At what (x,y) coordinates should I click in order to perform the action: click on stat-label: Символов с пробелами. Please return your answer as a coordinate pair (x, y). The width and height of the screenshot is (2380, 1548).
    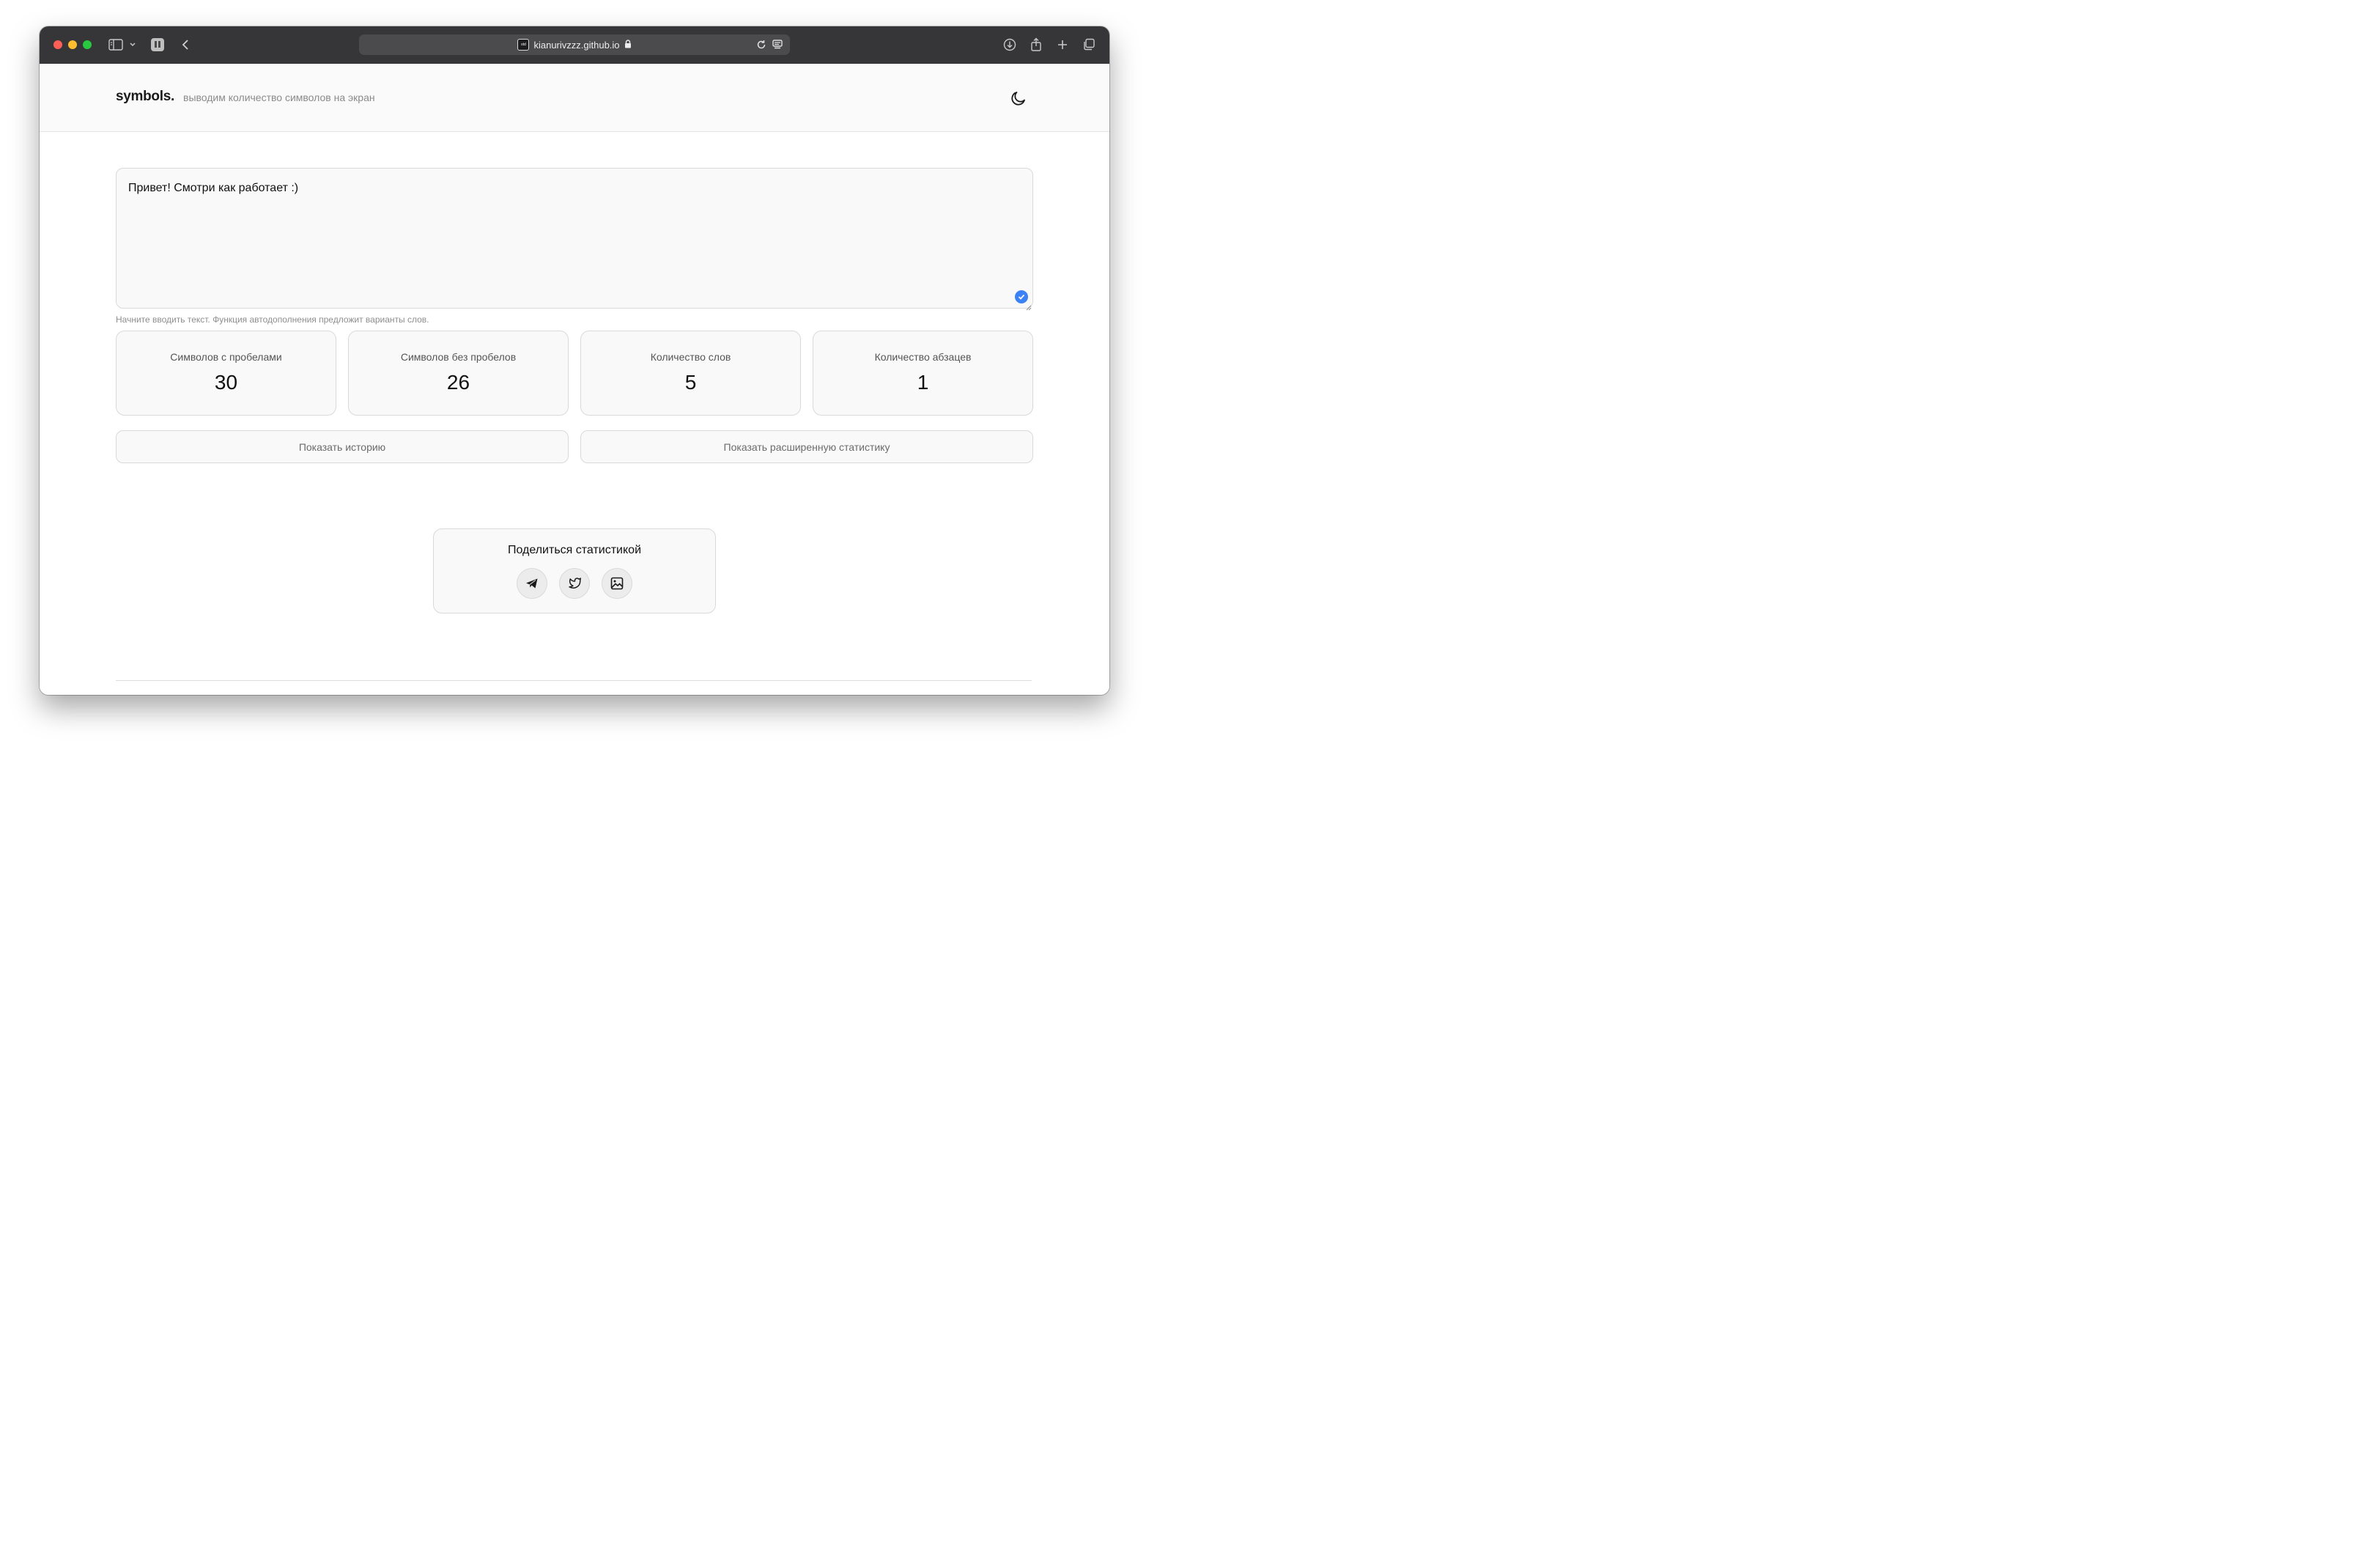
    Looking at the image, I should click on (226, 357).